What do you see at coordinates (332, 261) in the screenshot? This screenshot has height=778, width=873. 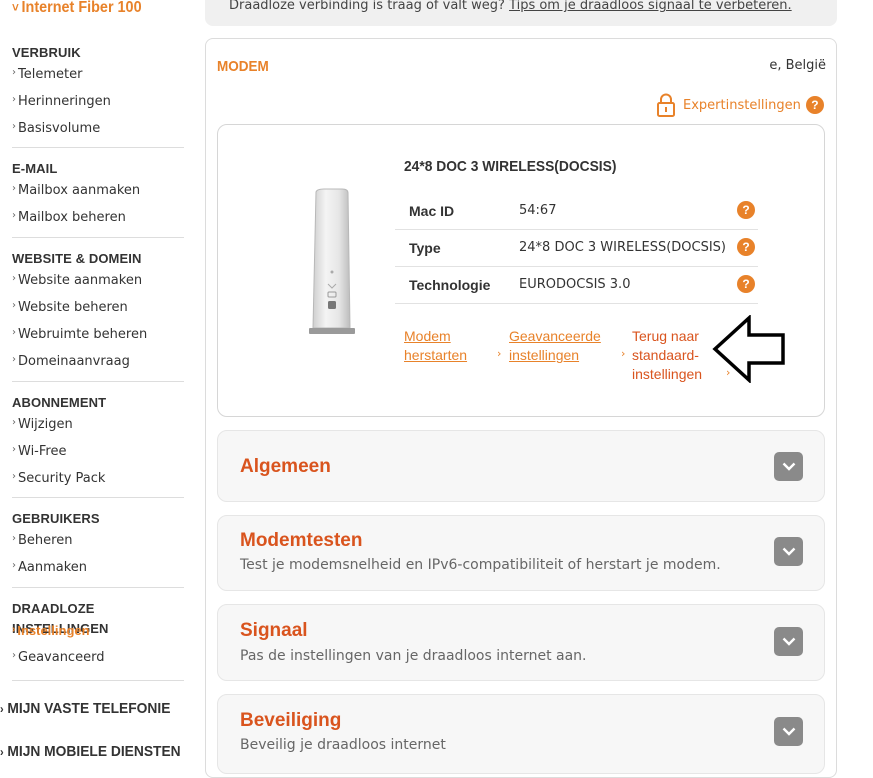 I see `modem-image` at bounding box center [332, 261].